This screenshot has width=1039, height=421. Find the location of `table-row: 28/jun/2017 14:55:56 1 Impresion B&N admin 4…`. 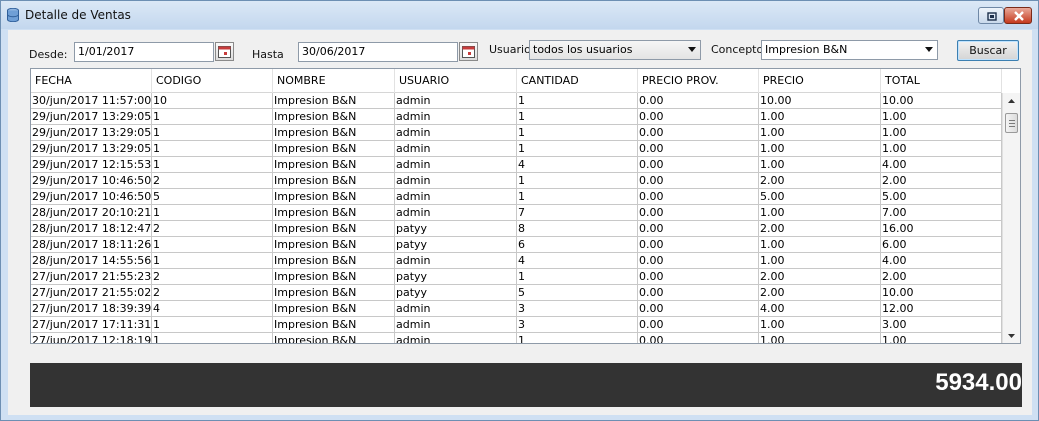

table-row: 28/jun/2017 14:55:56 1 Impresion B&N admin 4… is located at coordinates (516, 261).